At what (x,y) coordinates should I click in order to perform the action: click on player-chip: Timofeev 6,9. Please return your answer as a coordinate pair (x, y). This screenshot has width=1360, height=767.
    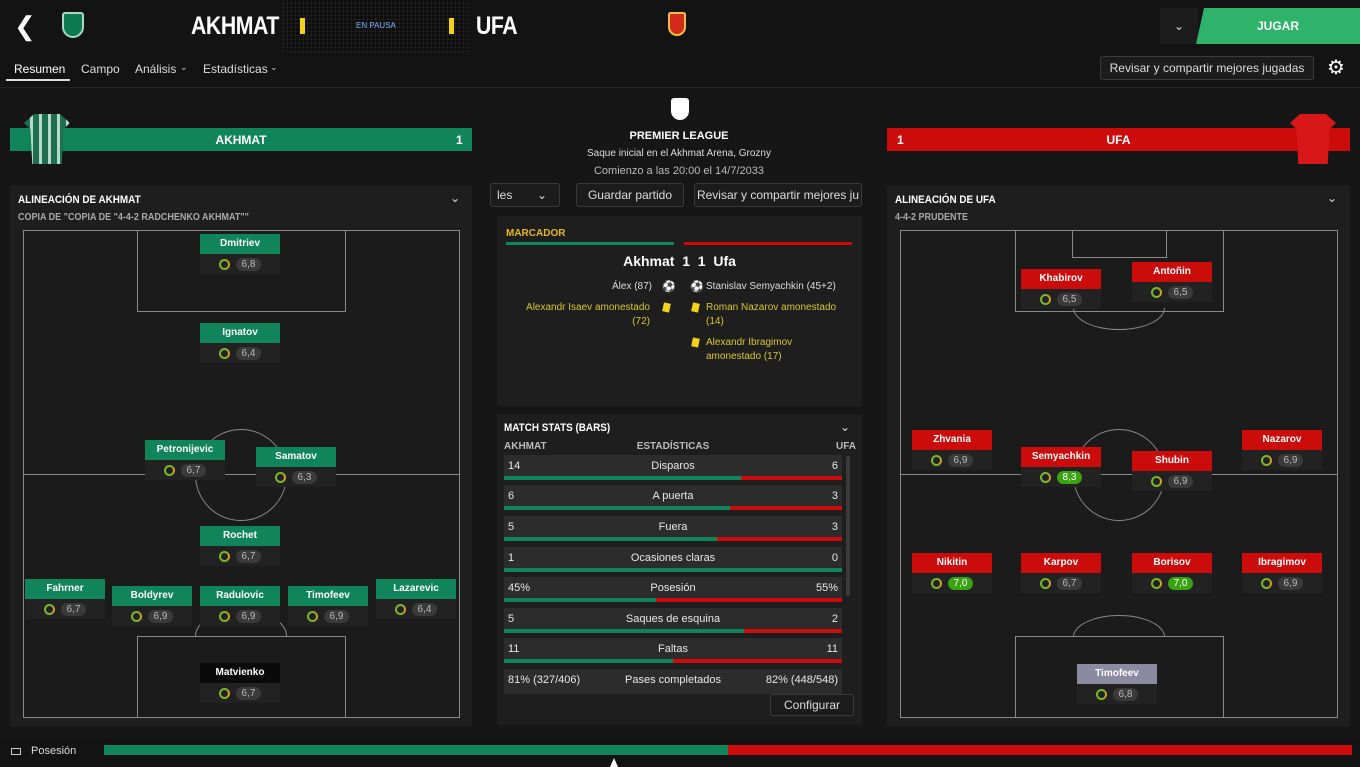
    Looking at the image, I should click on (328, 606).